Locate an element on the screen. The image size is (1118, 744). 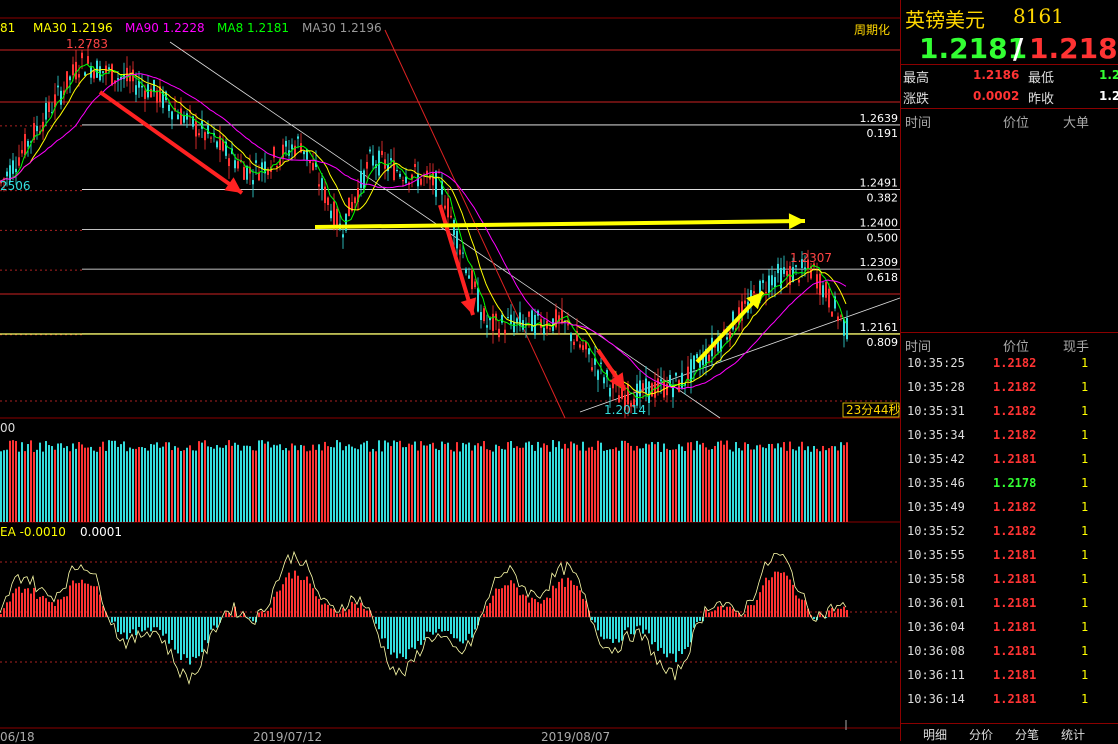
change-label: 涨跌 is located at coordinates (916, 97).